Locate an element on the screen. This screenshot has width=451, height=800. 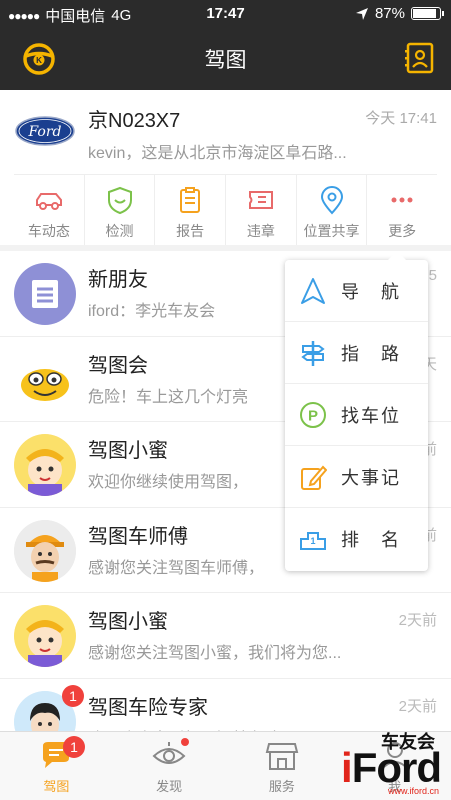
action-inspection: 检测 is located at coordinates (120, 210).